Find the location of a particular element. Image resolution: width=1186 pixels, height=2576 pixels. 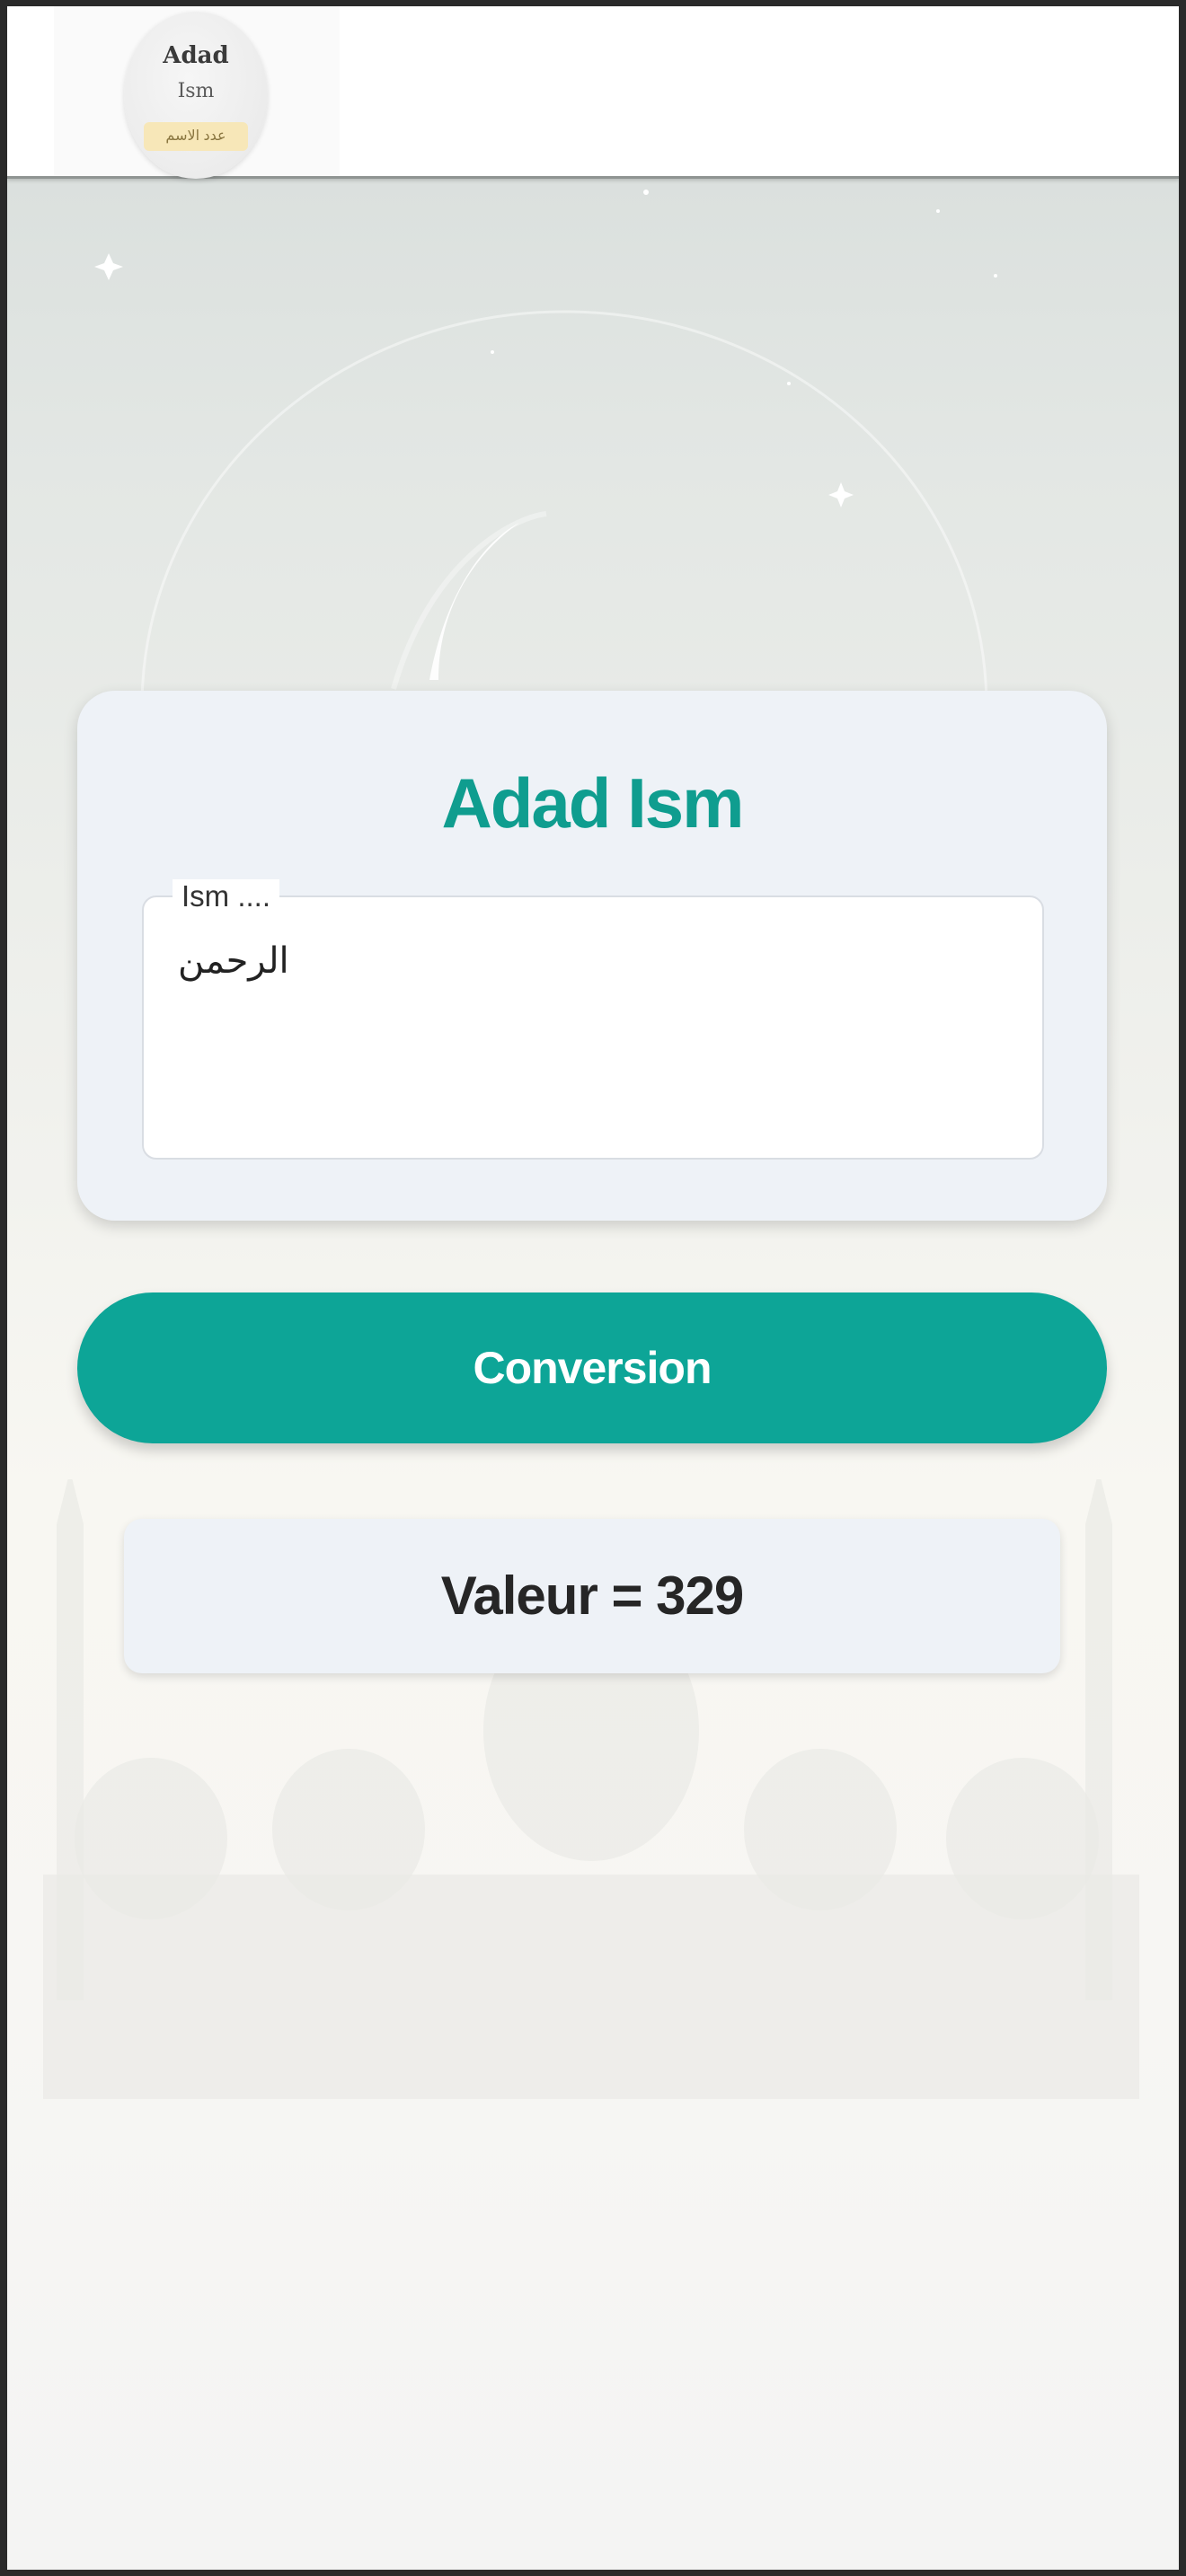

logo-badge: عدد الاسم is located at coordinates (196, 136).